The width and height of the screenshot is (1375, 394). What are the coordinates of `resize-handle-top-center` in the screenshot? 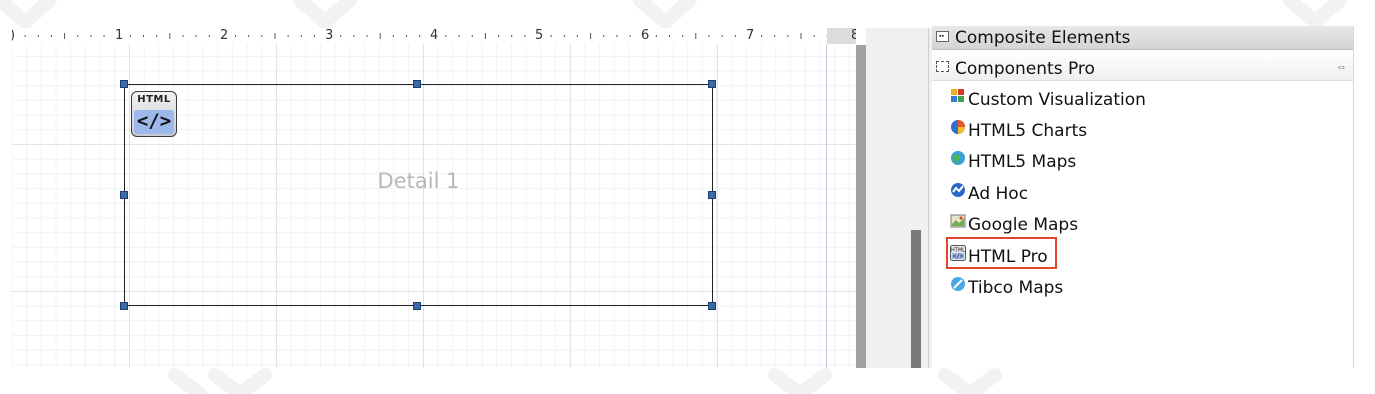 It's located at (417, 84).